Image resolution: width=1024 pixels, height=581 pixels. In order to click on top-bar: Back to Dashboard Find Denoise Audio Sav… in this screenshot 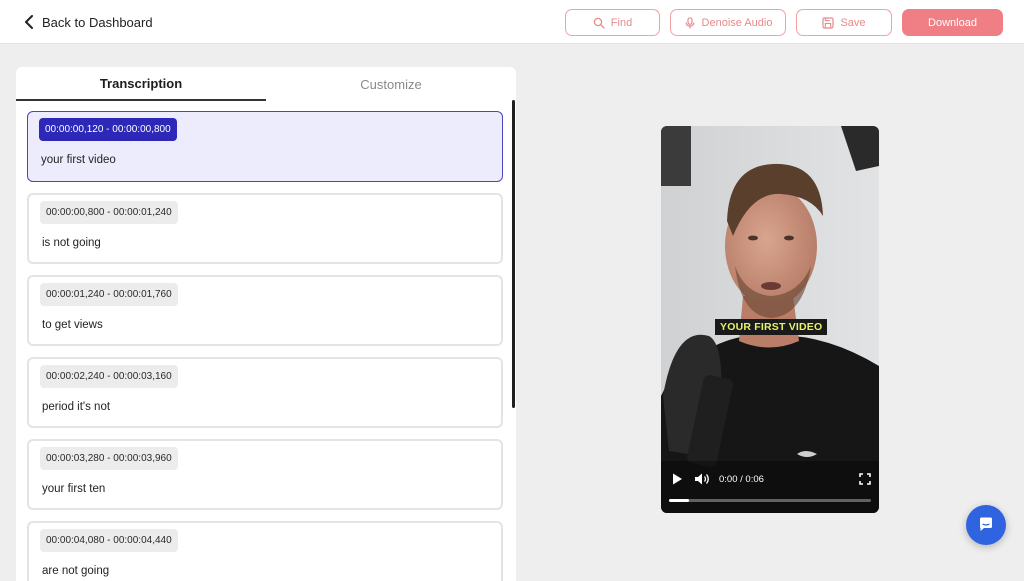, I will do `click(512, 22)`.